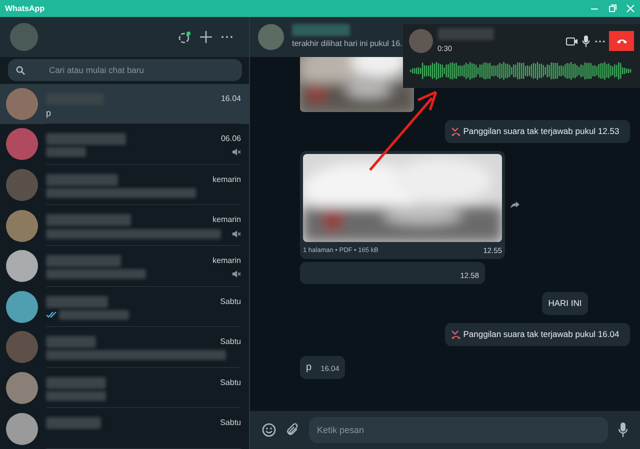 This screenshot has height=449, width=640. Describe the element at coordinates (25, 8) in the screenshot. I see `window-title: WhatsApp` at that location.